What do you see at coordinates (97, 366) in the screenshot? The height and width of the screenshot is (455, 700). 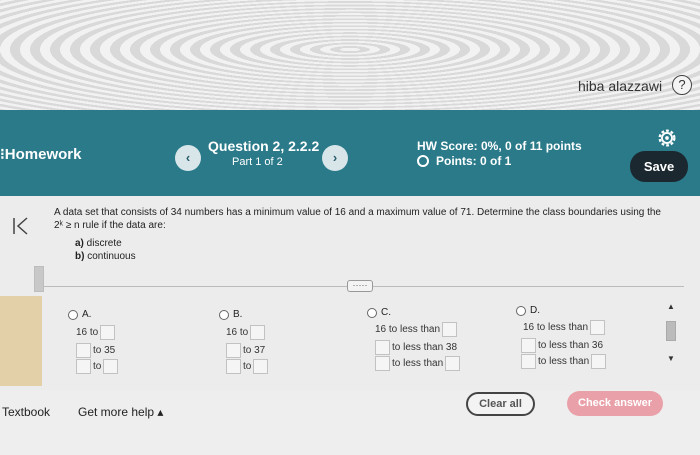 I see `option-a-row-3: to` at bounding box center [97, 366].